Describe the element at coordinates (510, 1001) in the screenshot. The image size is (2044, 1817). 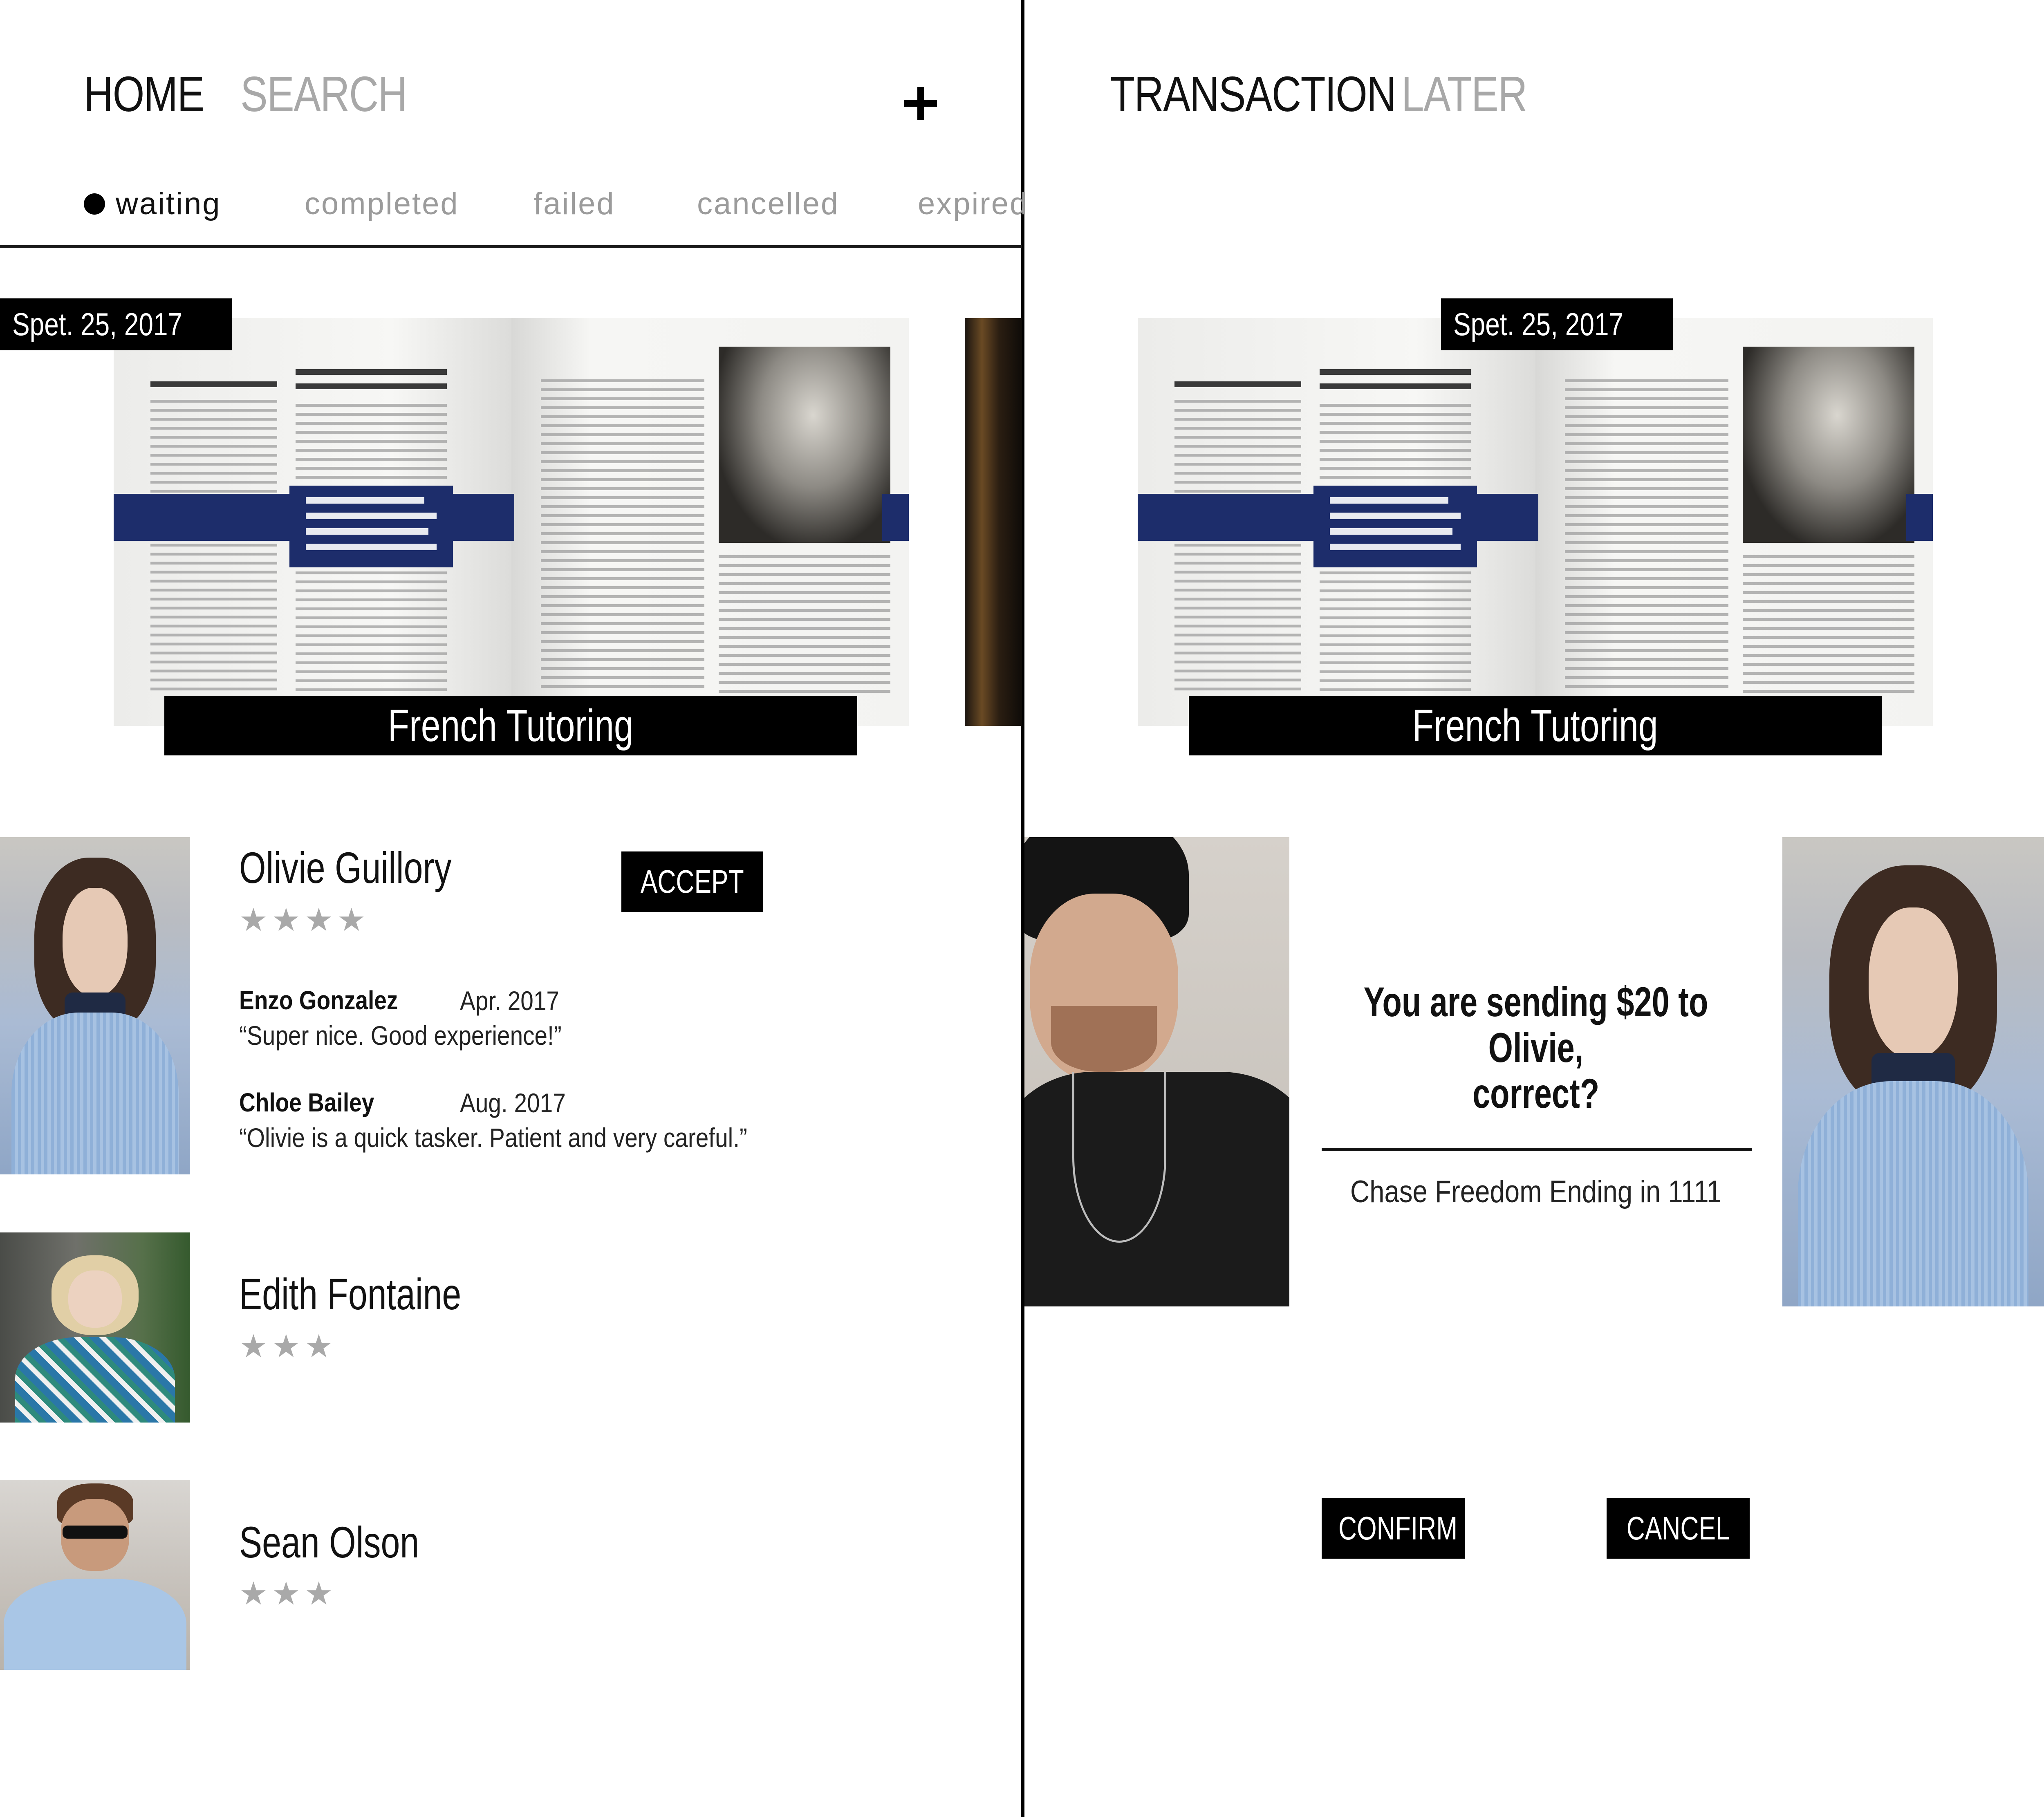
I see `review-date: Apr. 2017` at that location.